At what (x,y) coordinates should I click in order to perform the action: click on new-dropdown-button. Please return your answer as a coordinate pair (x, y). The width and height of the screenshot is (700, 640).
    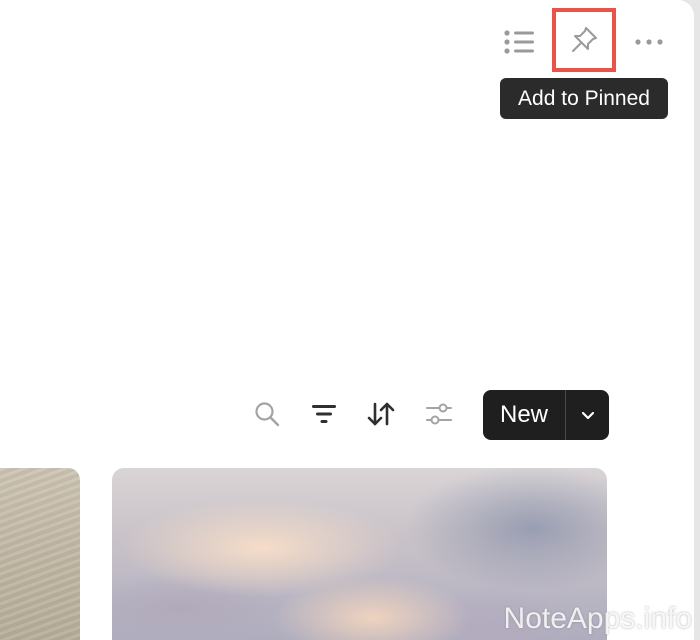
    Looking at the image, I should click on (587, 415).